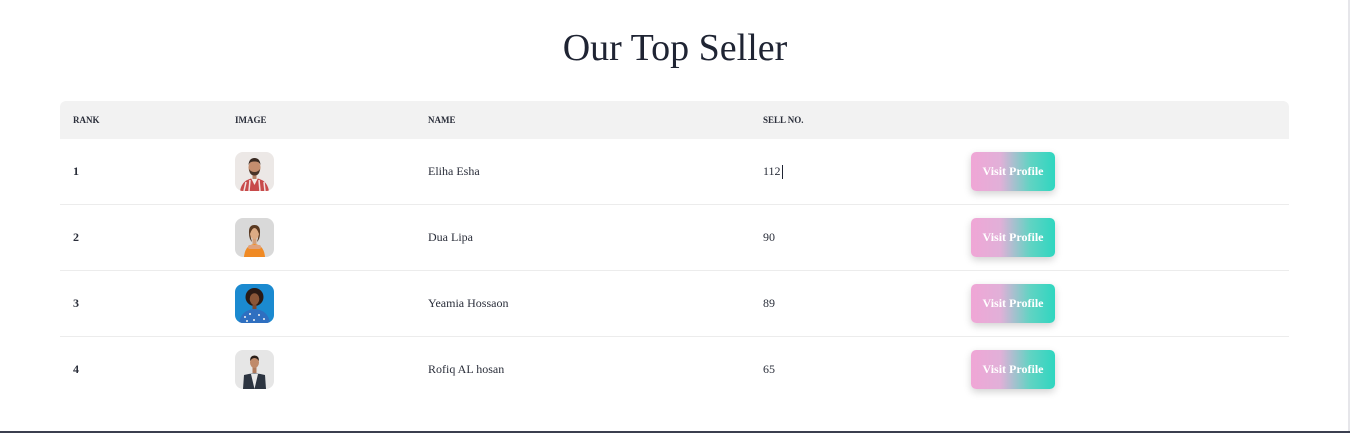  Describe the element at coordinates (468, 303) in the screenshot. I see `name-cell: Yeamia Hossaon` at that location.